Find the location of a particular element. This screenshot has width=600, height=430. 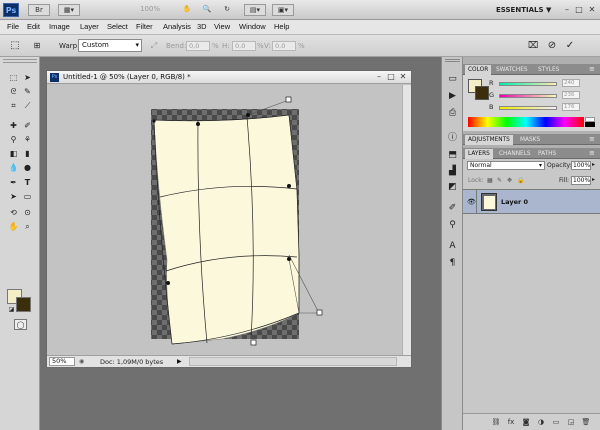

change-warp-orientation-icon: ⤢ is located at coordinates (154, 46).